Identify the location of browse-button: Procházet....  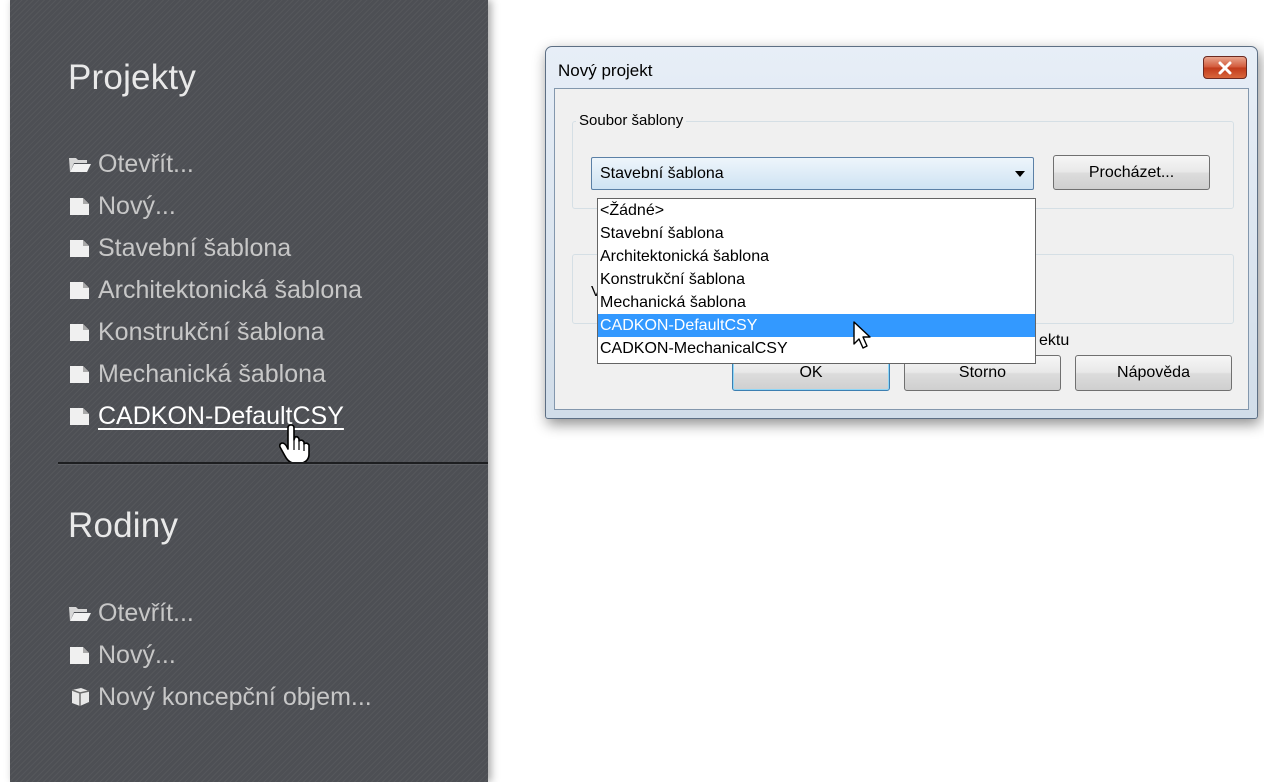
(1131, 172).